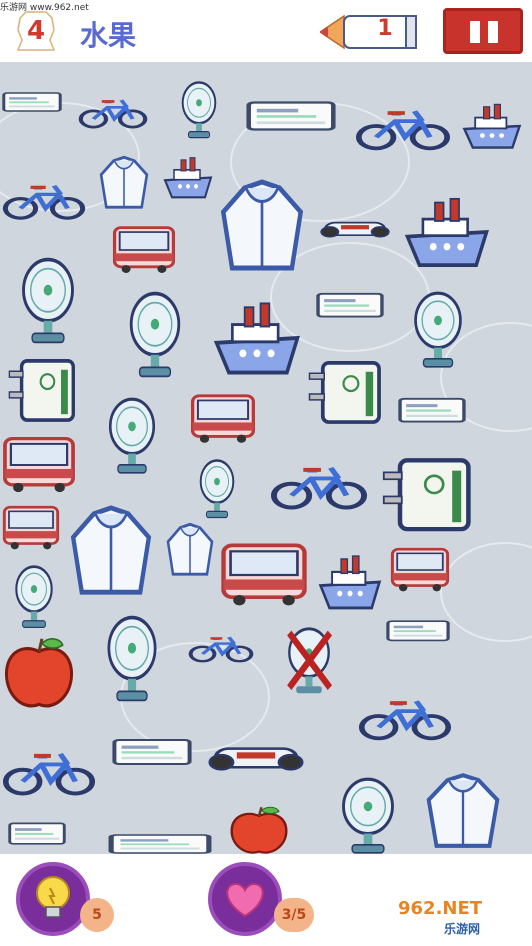 This screenshot has height=946, width=532. Describe the element at coordinates (486, 592) in the screenshot. I see `background-cloud` at that location.